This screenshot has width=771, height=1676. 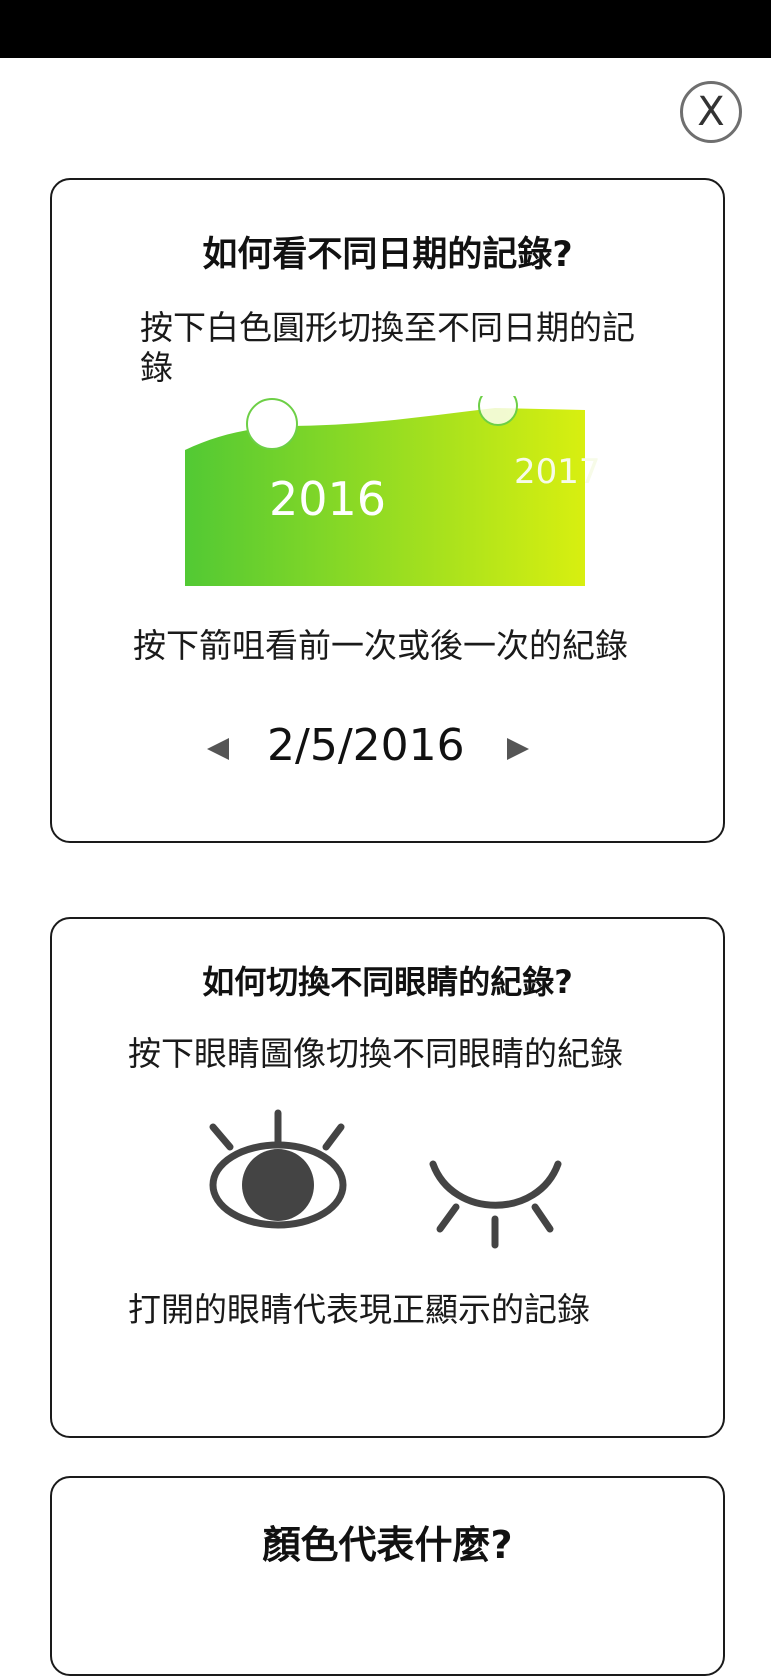 I want to click on date-navigator: 2/5/2016, so click(x=387, y=750).